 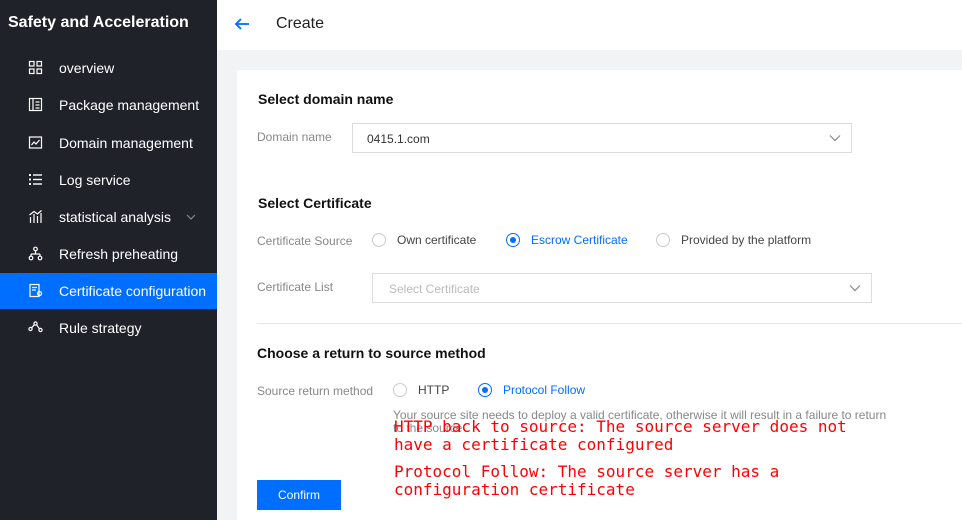 What do you see at coordinates (398, 139) in the screenshot?
I see `domain-name-value: 0415.1.com` at bounding box center [398, 139].